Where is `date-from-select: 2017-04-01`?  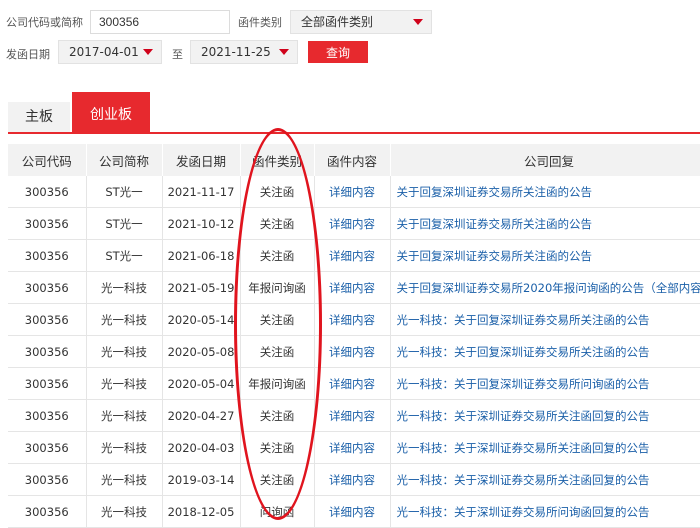
date-from-select: 2017-04-01 is located at coordinates (110, 52).